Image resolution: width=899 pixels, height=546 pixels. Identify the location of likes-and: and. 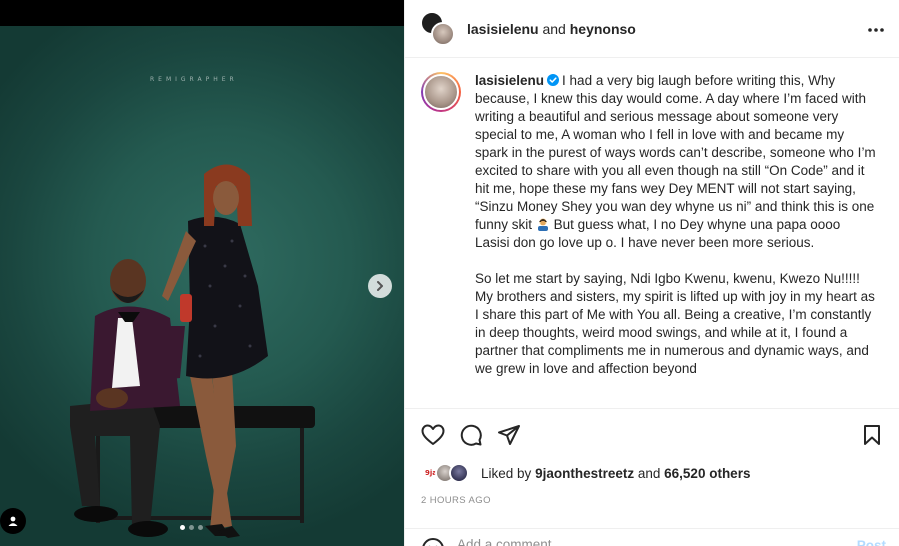
(649, 473).